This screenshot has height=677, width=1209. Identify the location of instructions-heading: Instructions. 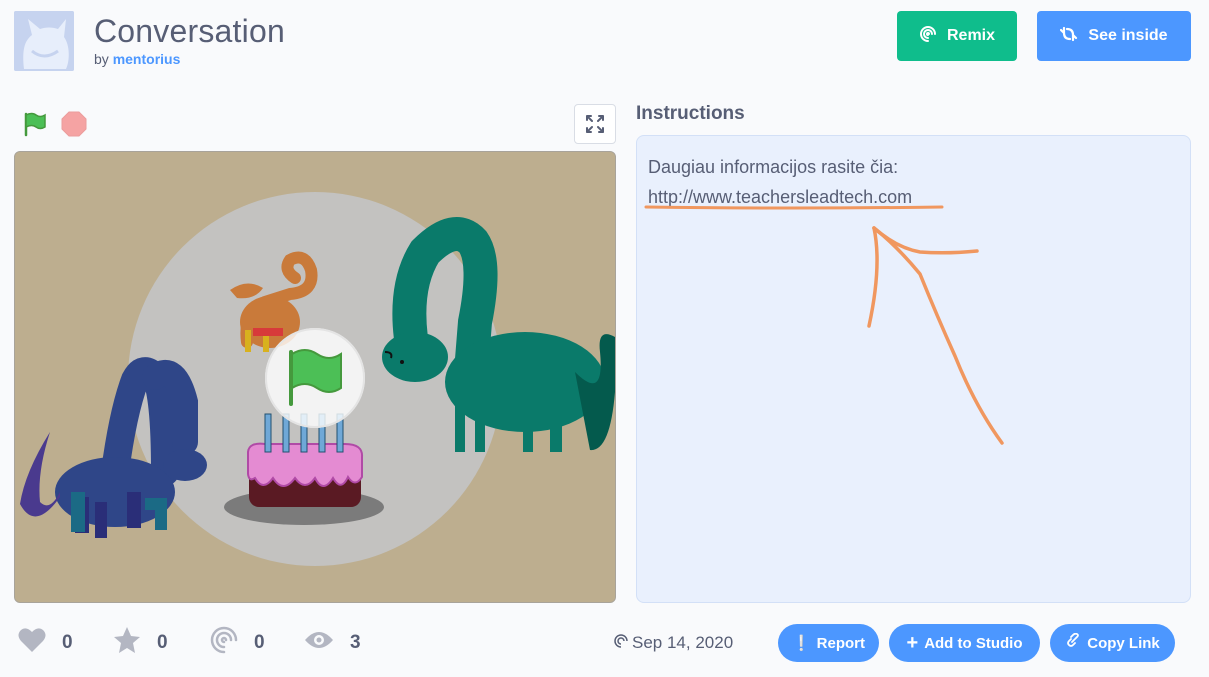
(690, 113).